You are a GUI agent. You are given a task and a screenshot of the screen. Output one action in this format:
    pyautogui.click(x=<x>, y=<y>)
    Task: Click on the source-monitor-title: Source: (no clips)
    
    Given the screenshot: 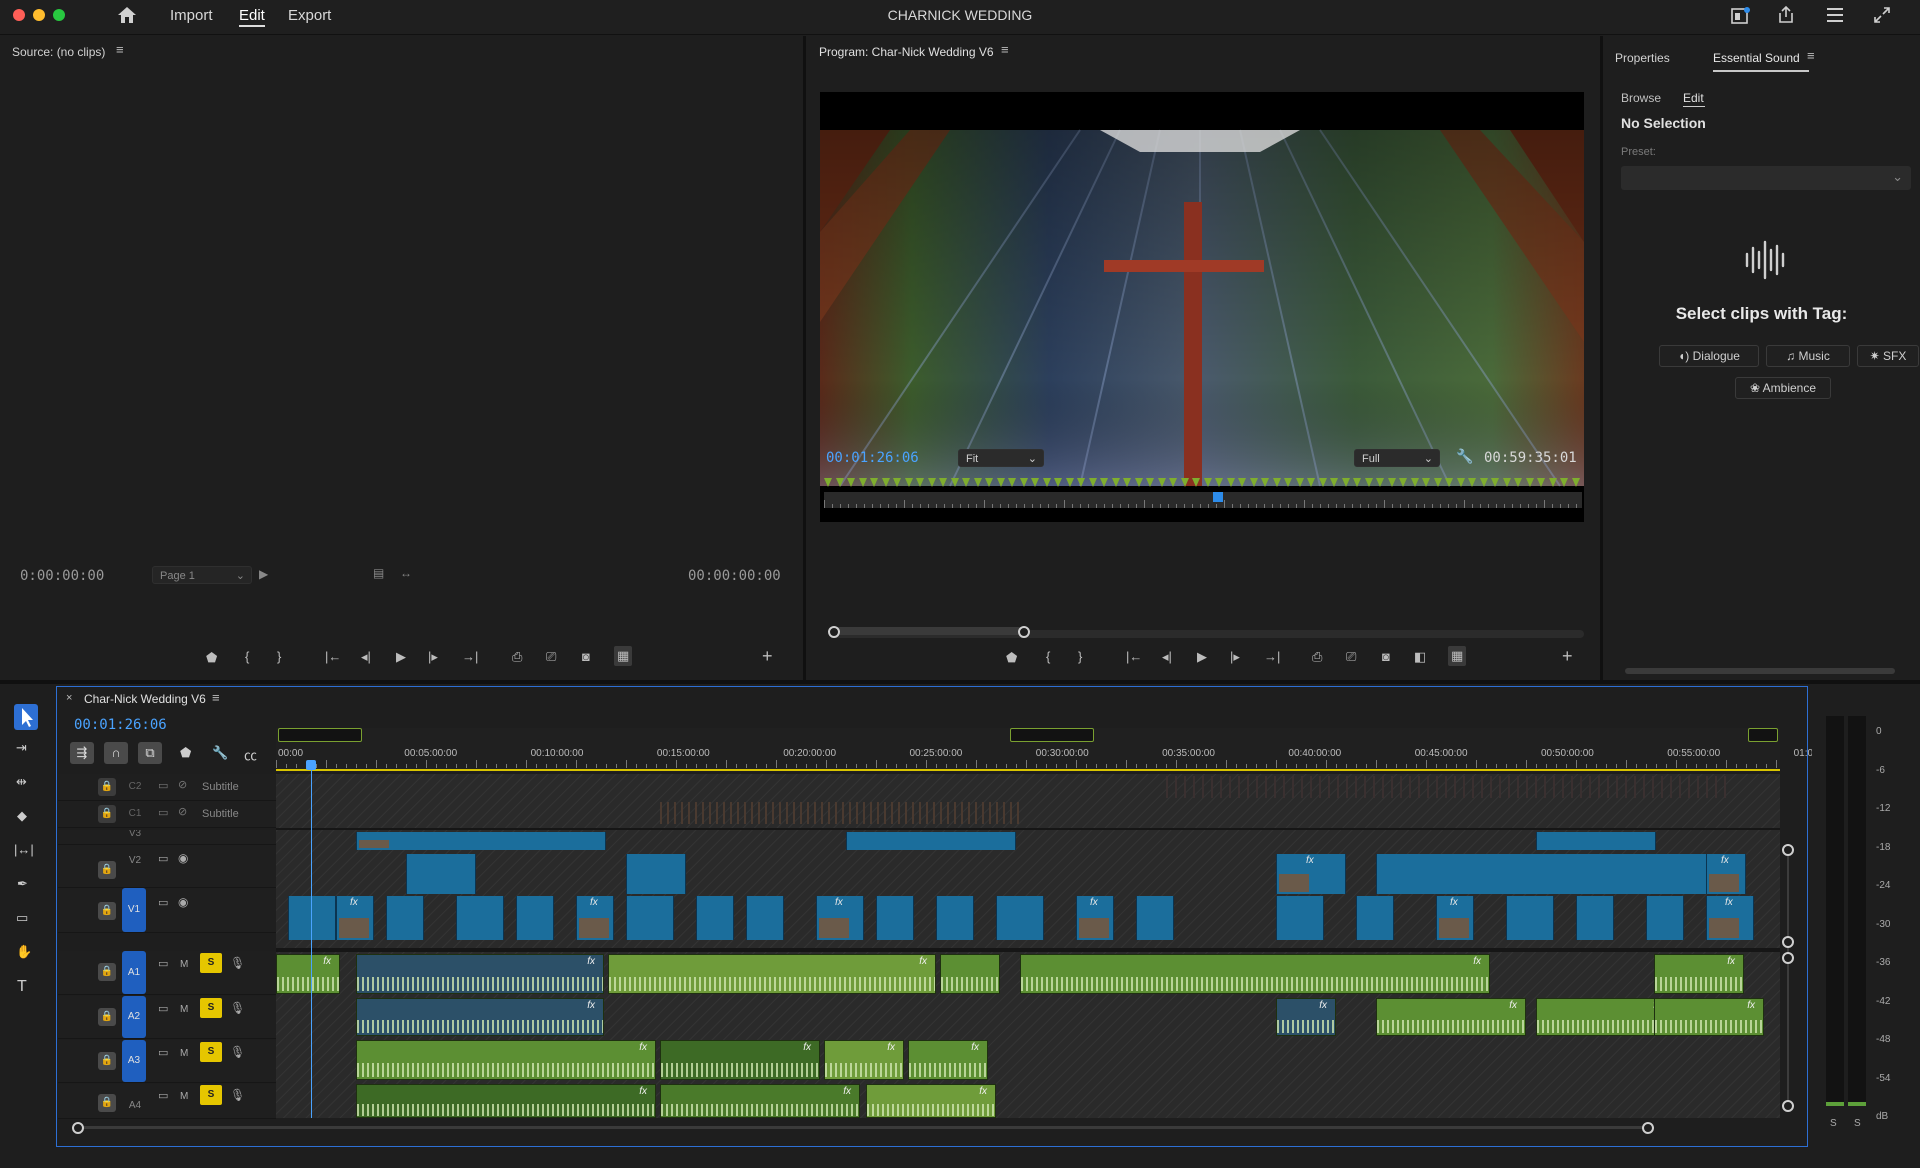 What is the action you would take?
    pyautogui.click(x=58, y=52)
    